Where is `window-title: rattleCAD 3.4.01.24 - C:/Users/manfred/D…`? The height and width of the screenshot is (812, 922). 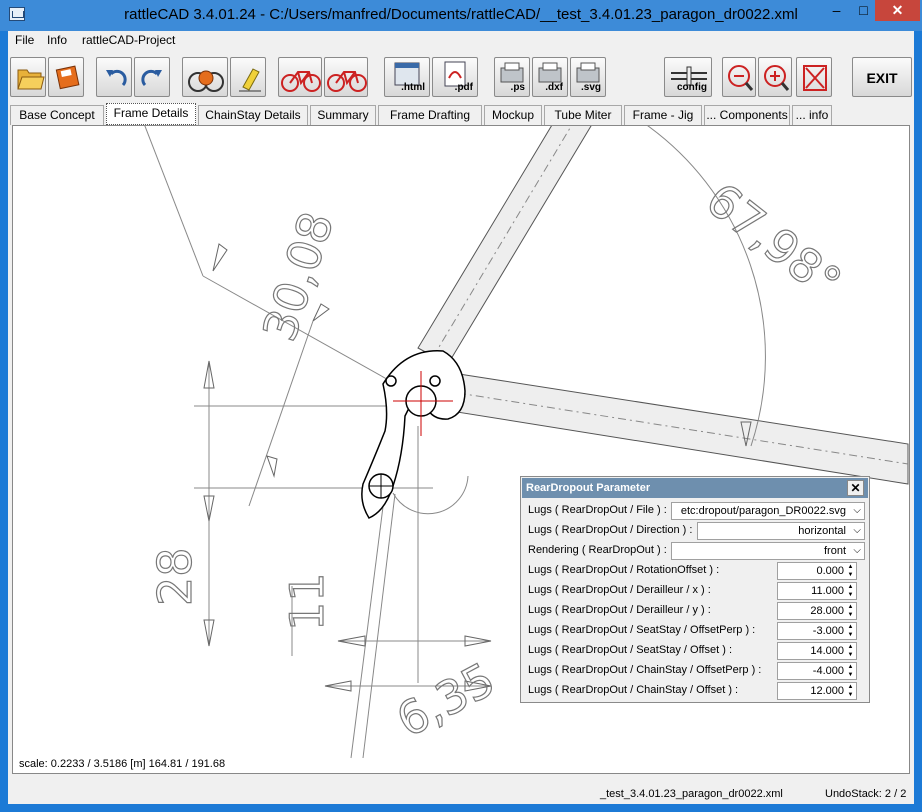 window-title: rattleCAD 3.4.01.24 - C:/Users/manfred/D… is located at coordinates (461, 14).